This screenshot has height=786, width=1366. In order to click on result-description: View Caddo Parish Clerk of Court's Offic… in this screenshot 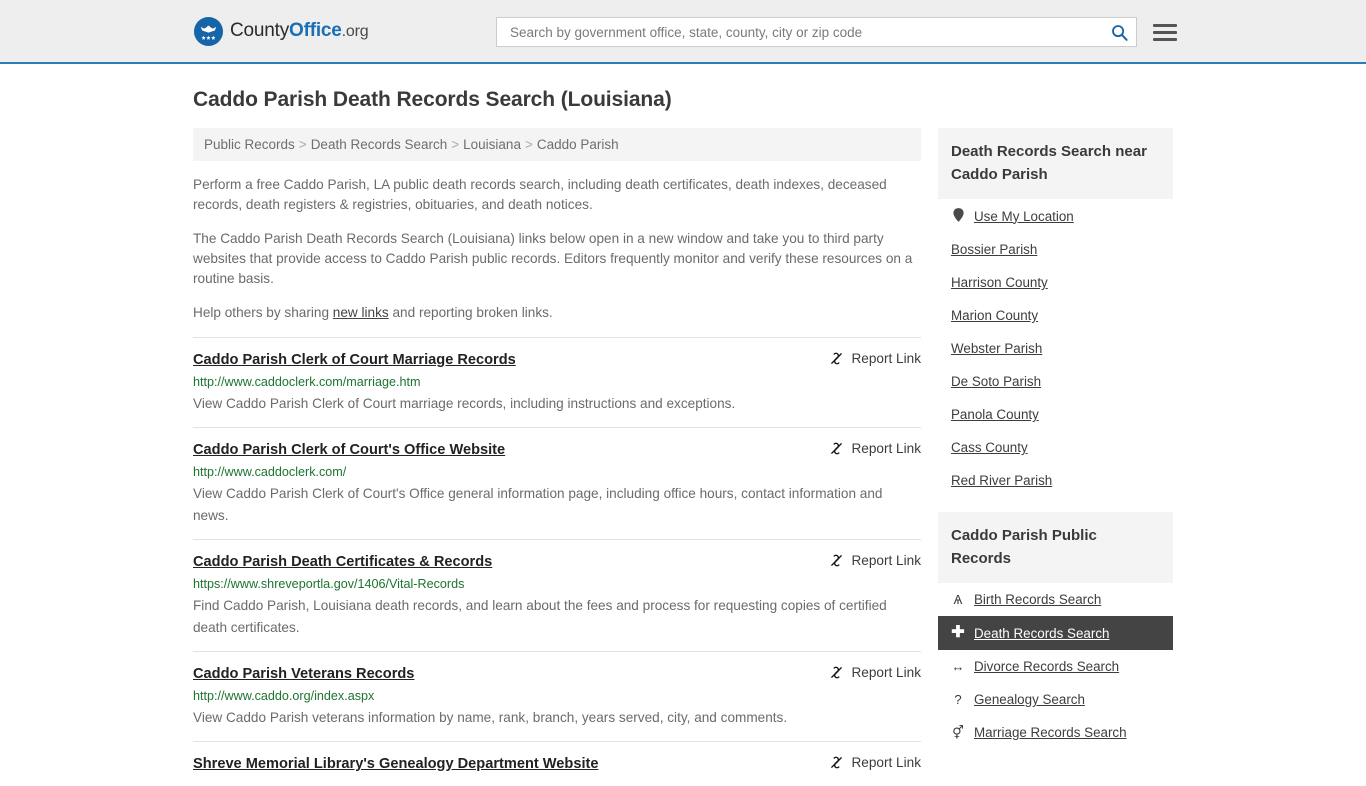, I will do `click(538, 504)`.